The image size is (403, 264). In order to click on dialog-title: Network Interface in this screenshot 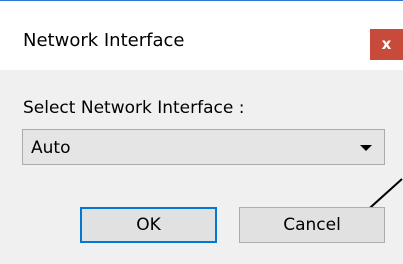, I will do `click(104, 40)`.